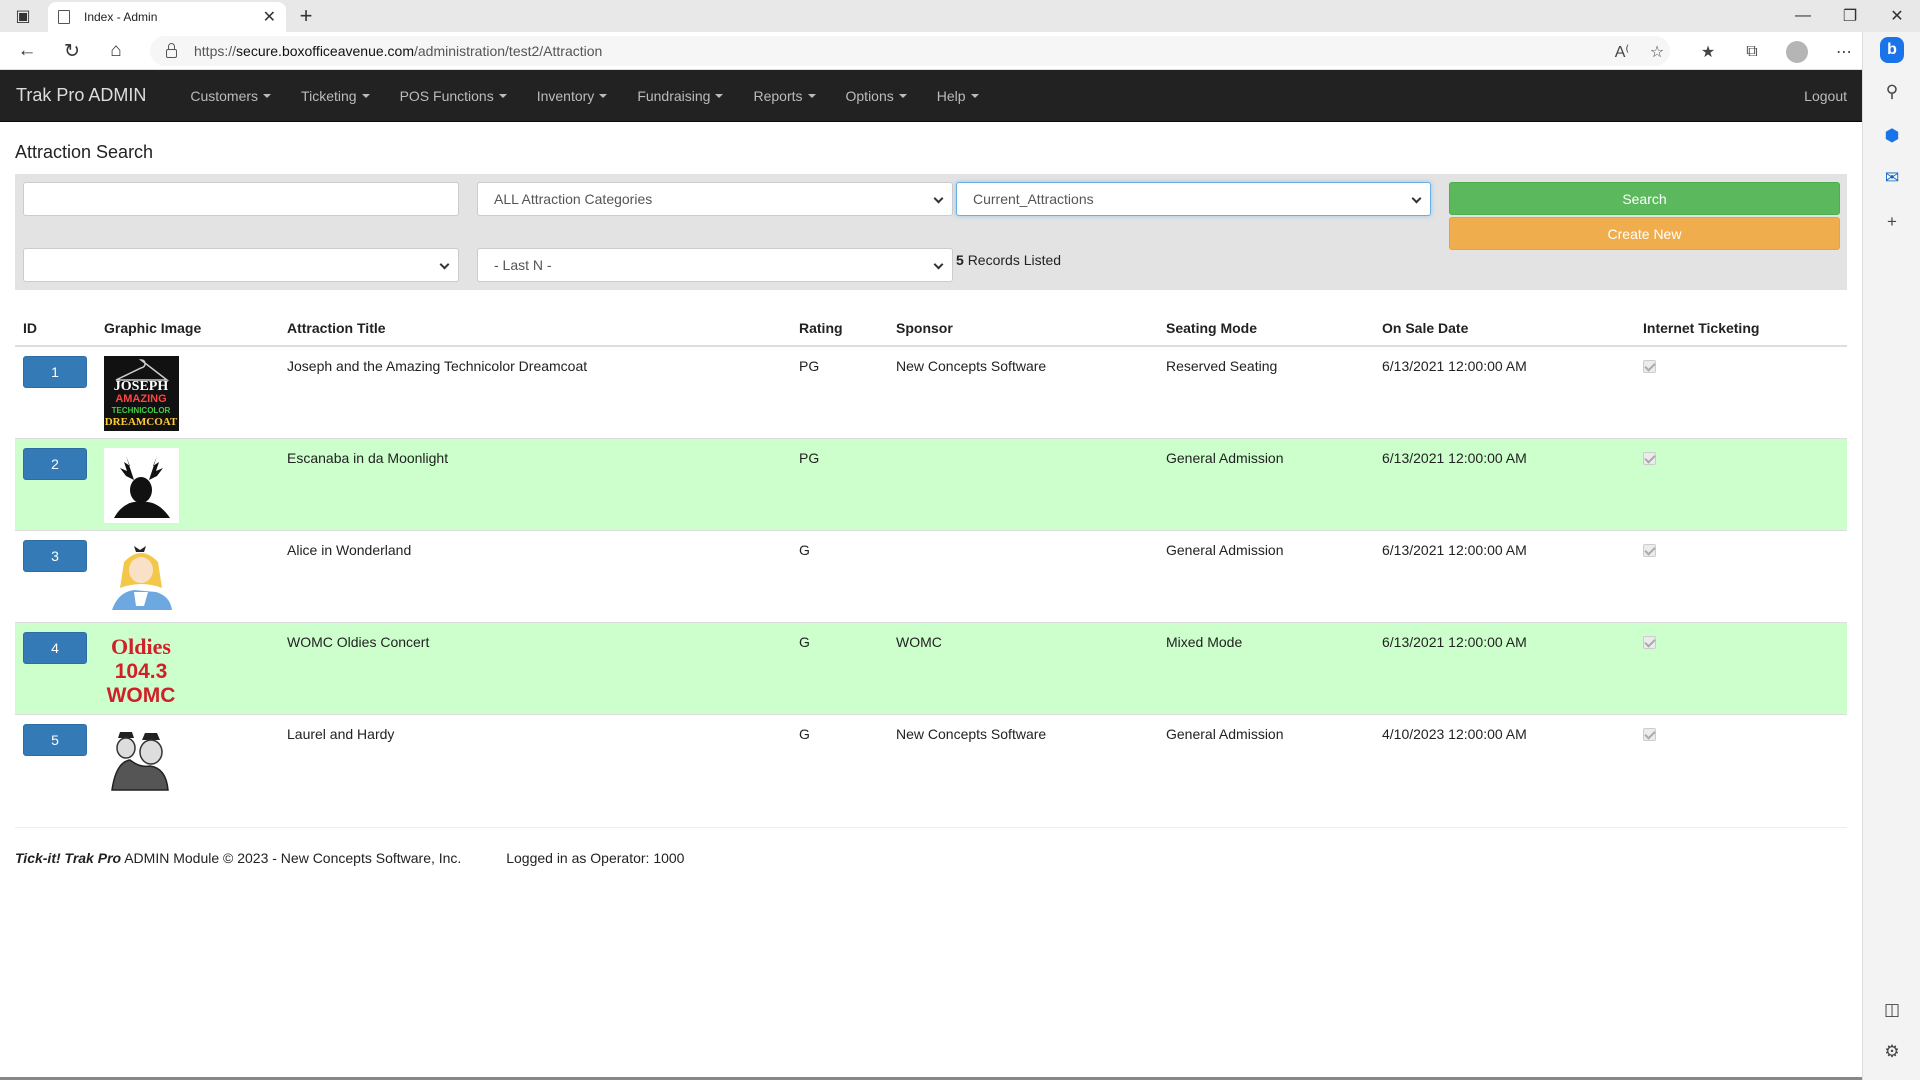 The image size is (1920, 1080). What do you see at coordinates (267, 95) in the screenshot?
I see `caret-down-icon` at bounding box center [267, 95].